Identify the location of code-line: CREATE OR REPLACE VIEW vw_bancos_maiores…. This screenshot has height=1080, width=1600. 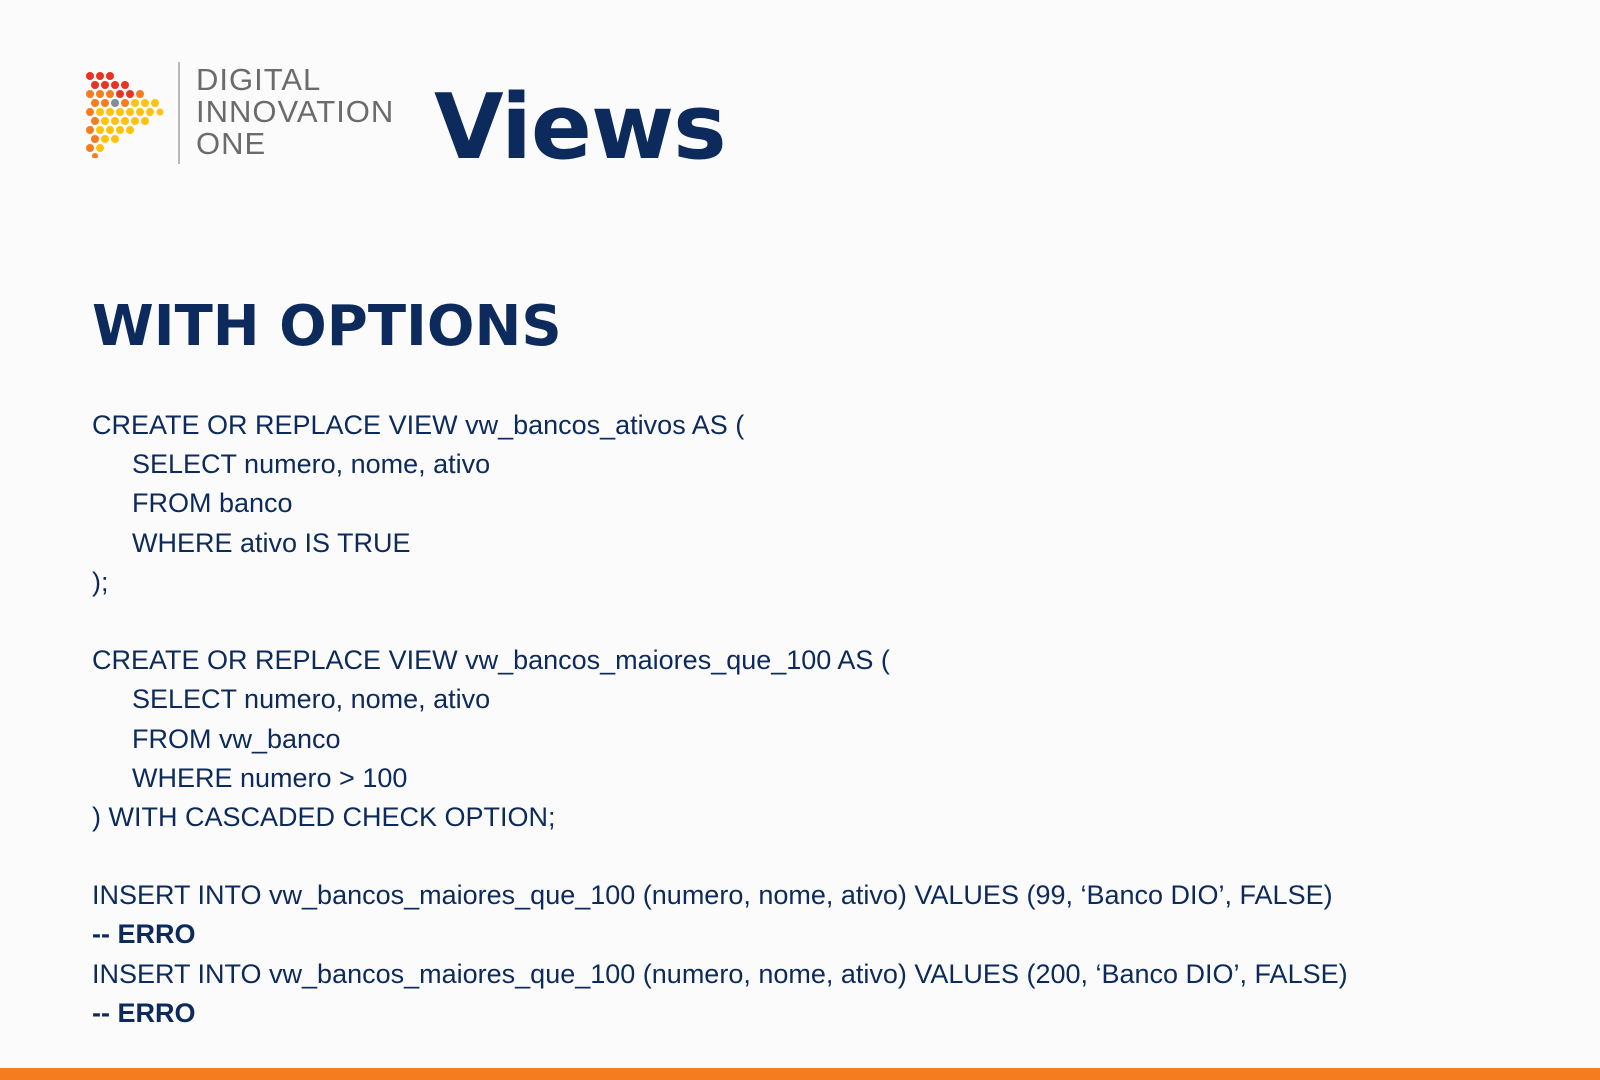
(491, 660).